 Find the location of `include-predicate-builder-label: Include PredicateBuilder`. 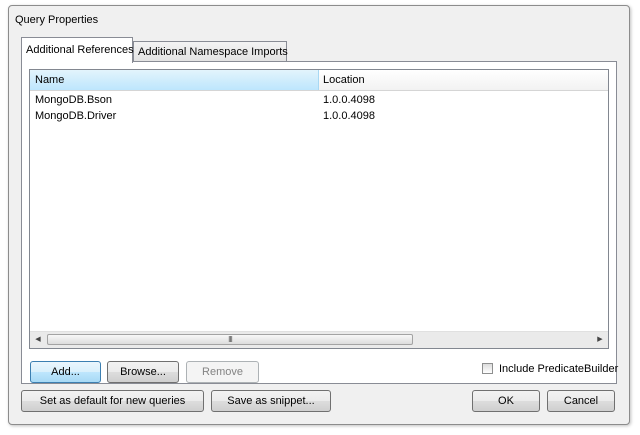

include-predicate-builder-label: Include PredicateBuilder is located at coordinates (558, 369).